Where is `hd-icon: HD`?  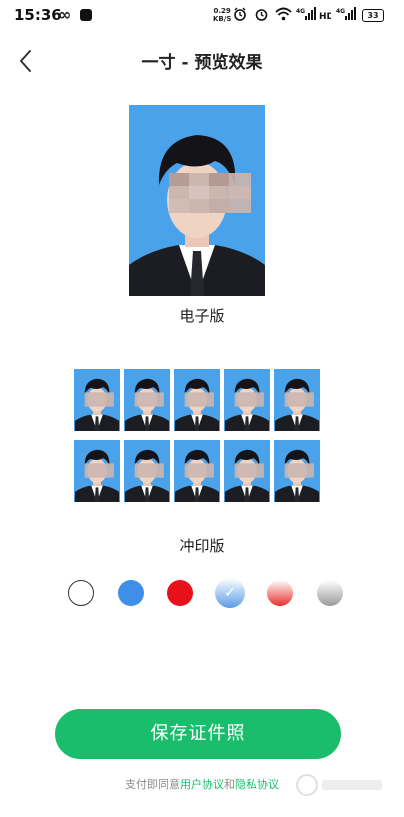 hd-icon: HD is located at coordinates (325, 16).